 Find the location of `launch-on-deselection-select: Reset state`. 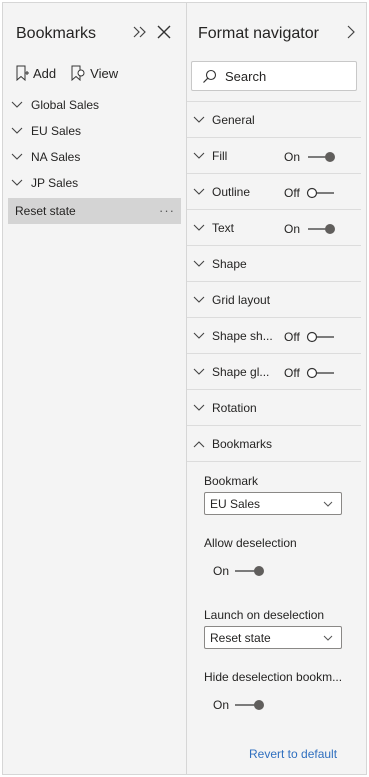

launch-on-deselection-select: Reset state is located at coordinates (273, 637).